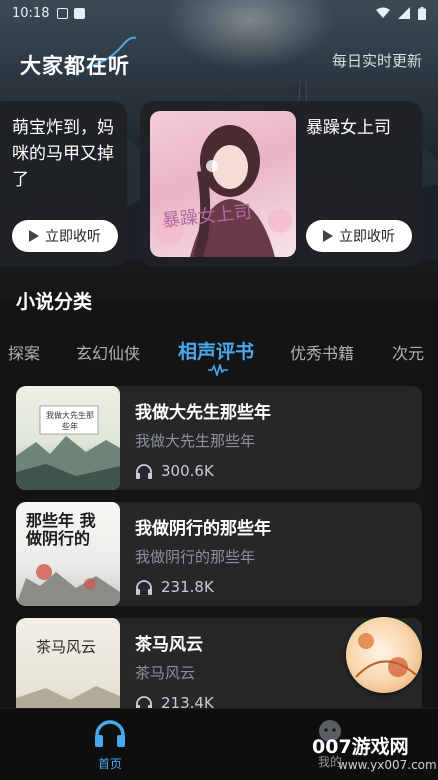 The height and width of the screenshot is (780, 438). I want to click on item-subtitle: 茶马风云, so click(165, 673).